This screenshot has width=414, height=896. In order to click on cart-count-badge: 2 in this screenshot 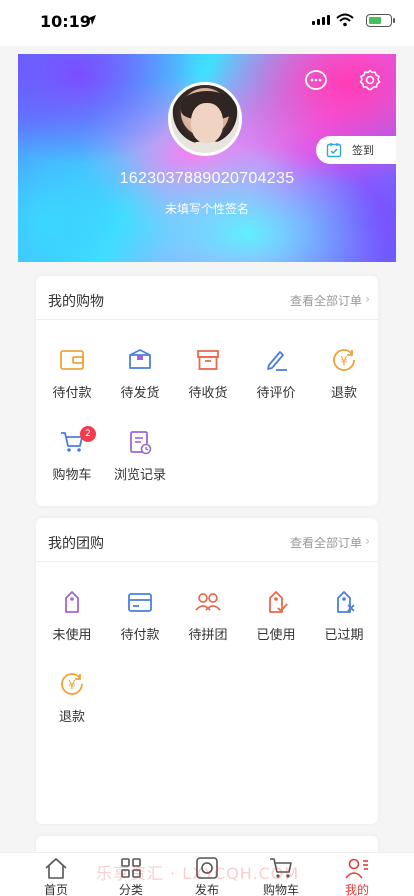, I will do `click(88, 434)`.